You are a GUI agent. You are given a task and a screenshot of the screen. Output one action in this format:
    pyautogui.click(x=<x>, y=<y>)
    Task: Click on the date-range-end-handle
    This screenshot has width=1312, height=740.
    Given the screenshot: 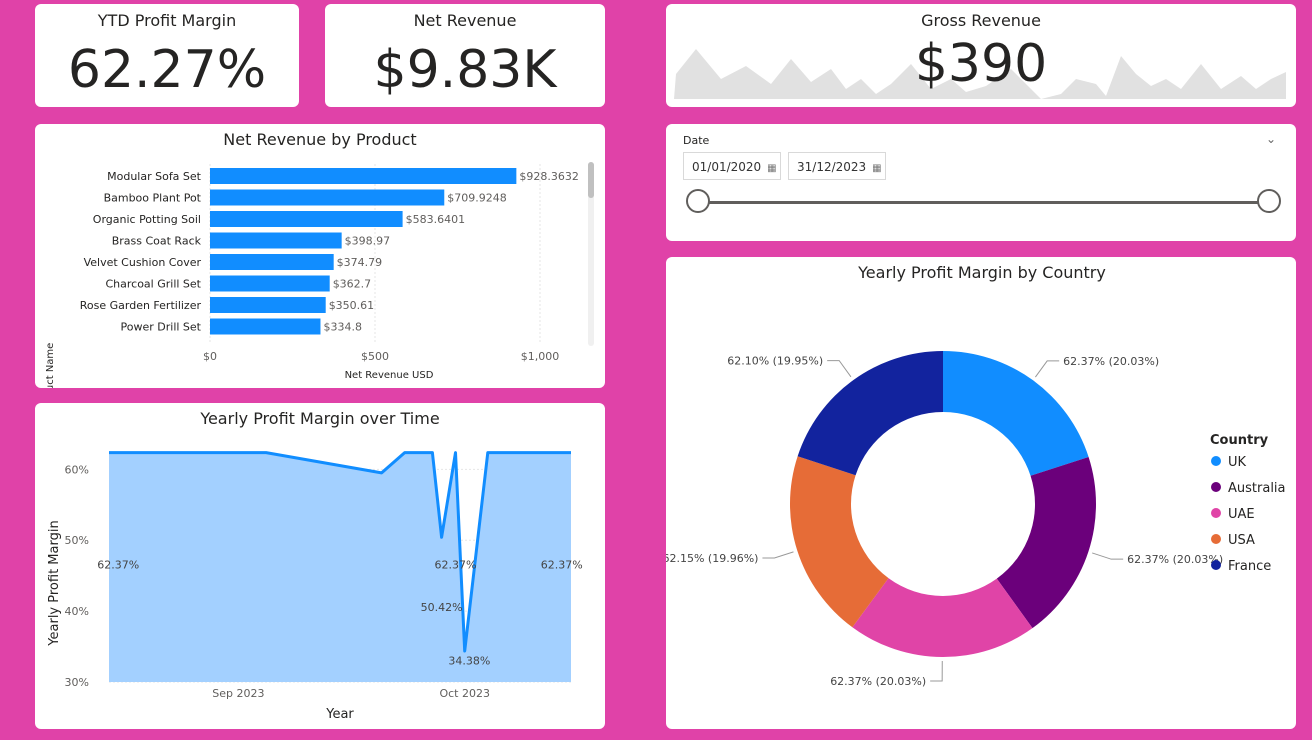 What is the action you would take?
    pyautogui.click(x=1269, y=201)
    